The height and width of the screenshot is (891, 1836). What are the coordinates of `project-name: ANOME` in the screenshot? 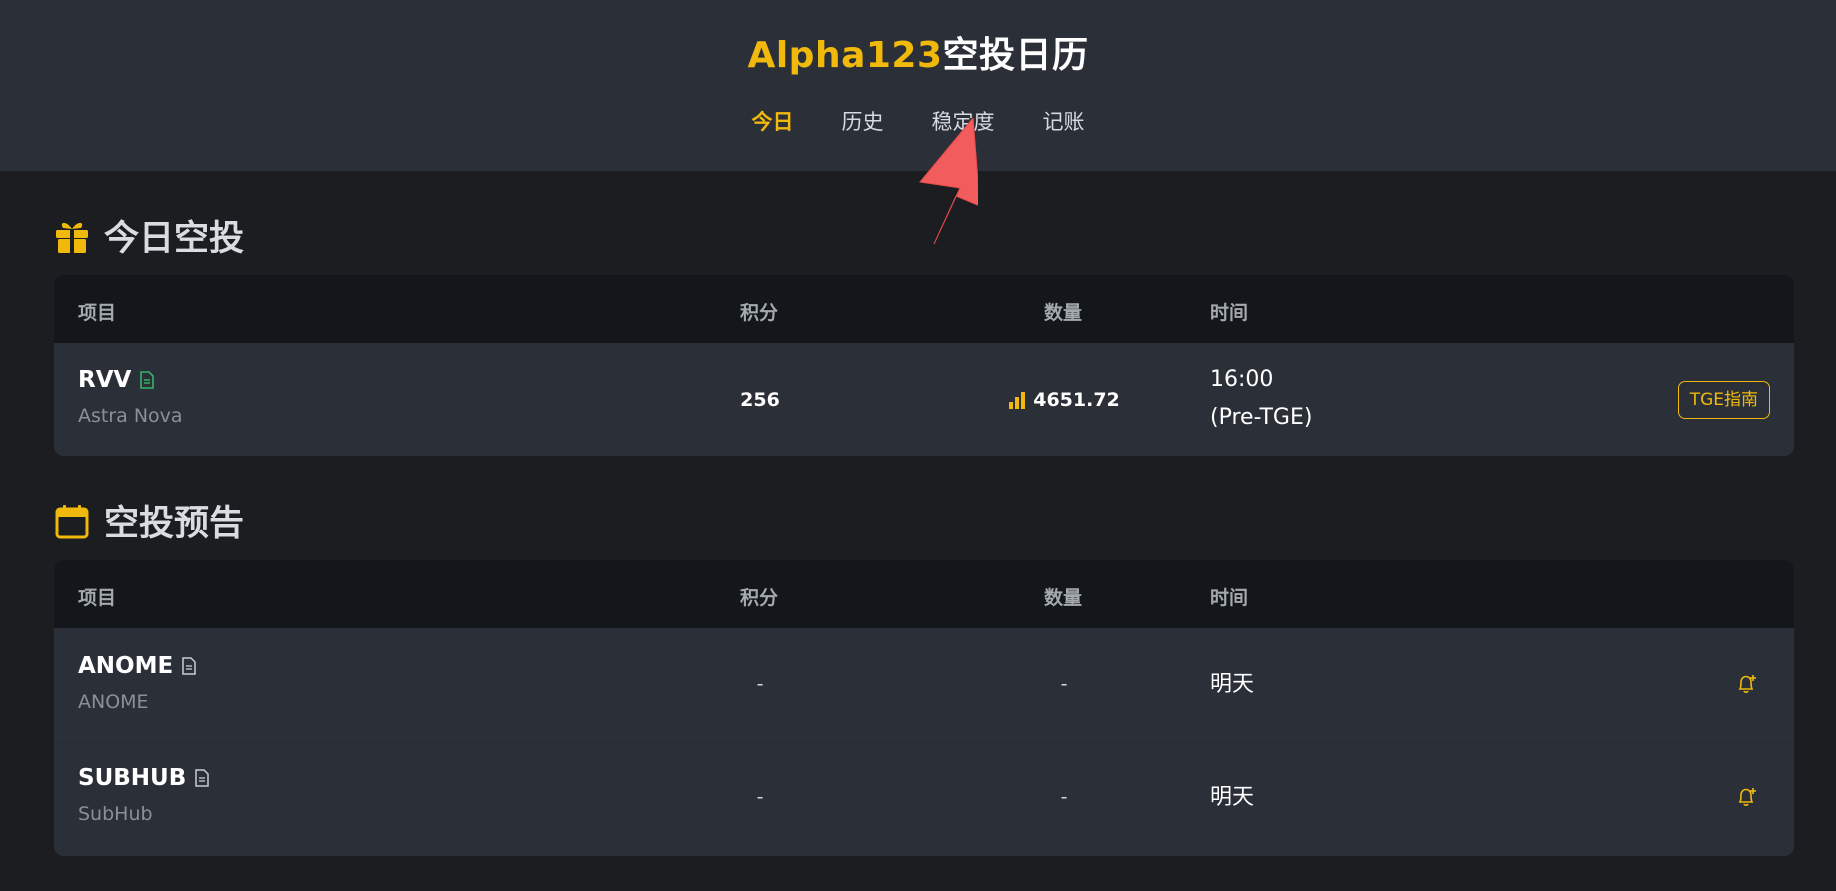 It's located at (126, 666).